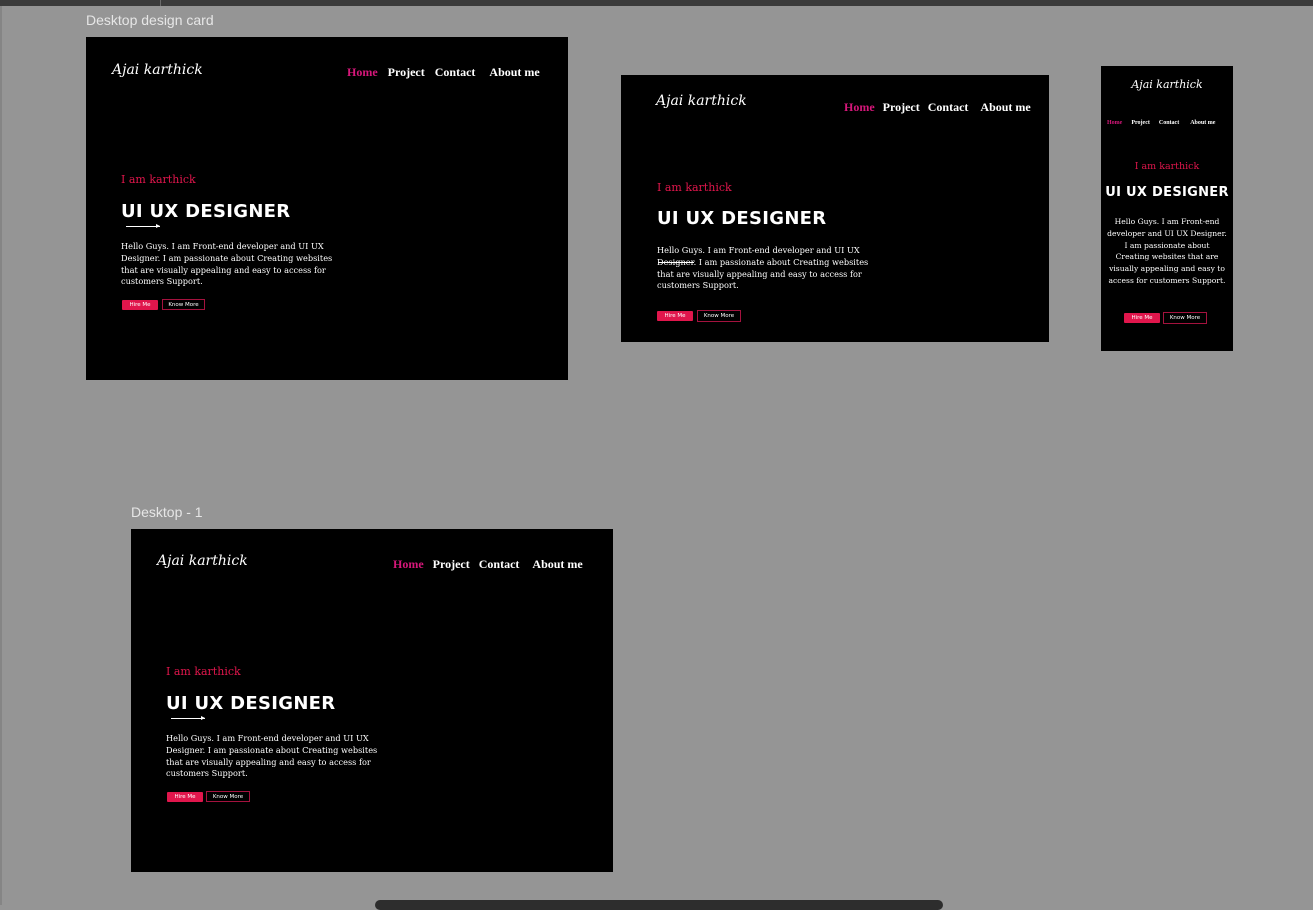  I want to click on toolbar-divider, so click(160, 3).